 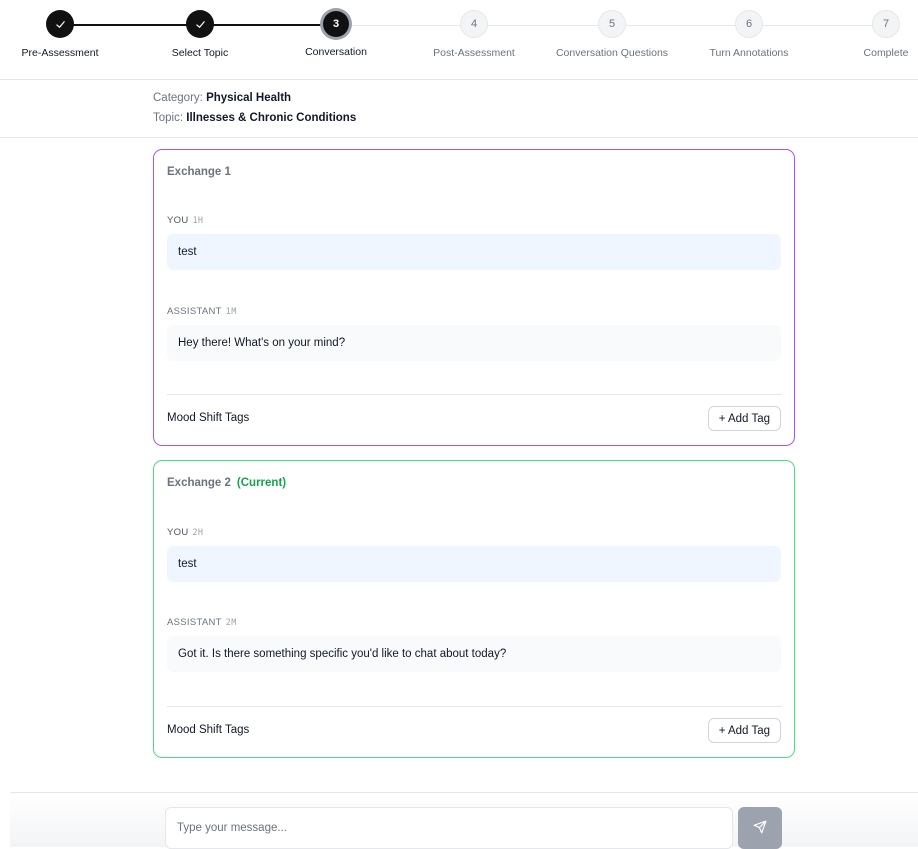 What do you see at coordinates (336, 24) in the screenshot?
I see `step-number: 3` at bounding box center [336, 24].